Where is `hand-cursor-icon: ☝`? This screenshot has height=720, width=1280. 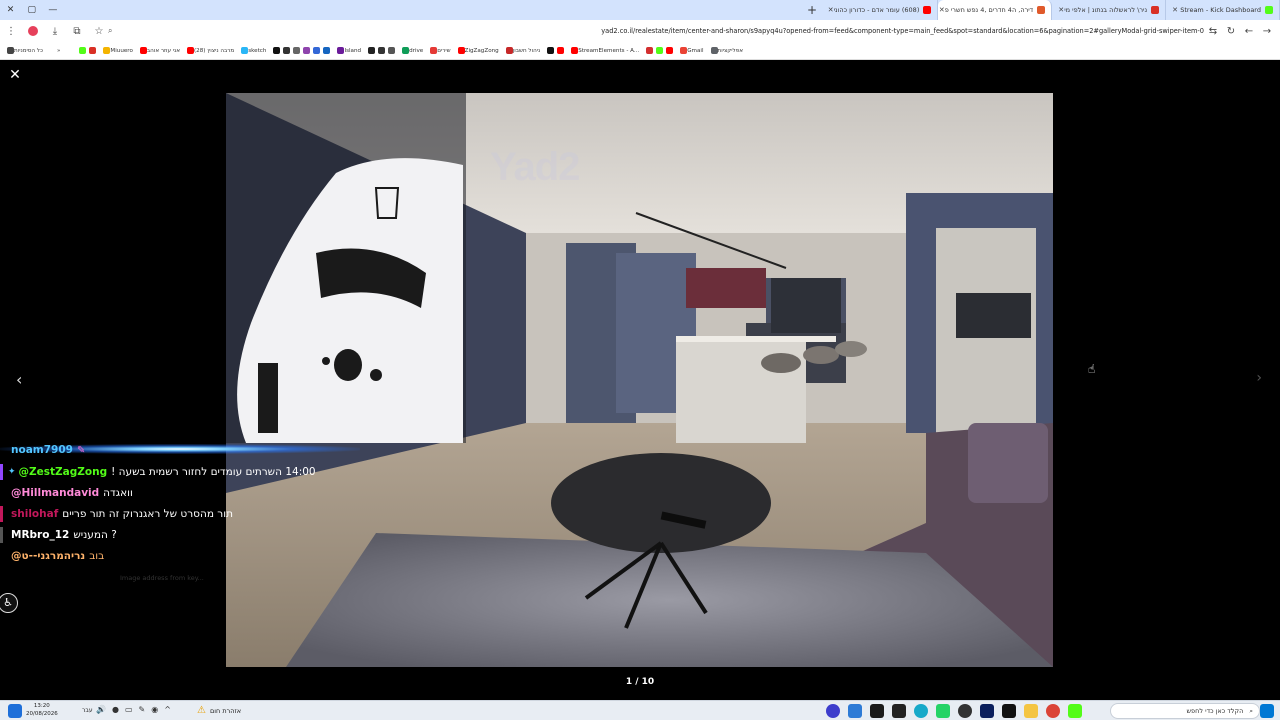 hand-cursor-icon: ☝ is located at coordinates (1092, 369).